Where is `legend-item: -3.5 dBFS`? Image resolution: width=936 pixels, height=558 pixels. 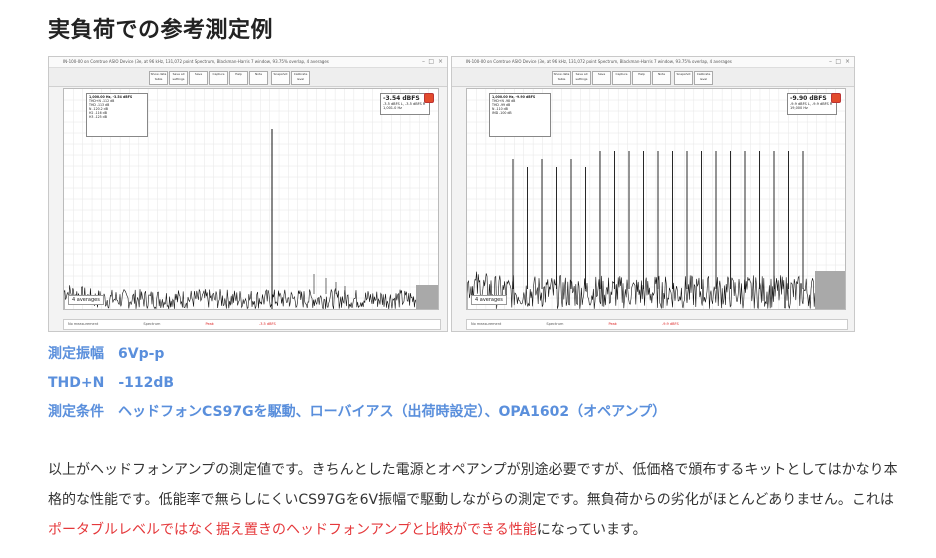 legend-item: -3.5 dBFS is located at coordinates (267, 324).